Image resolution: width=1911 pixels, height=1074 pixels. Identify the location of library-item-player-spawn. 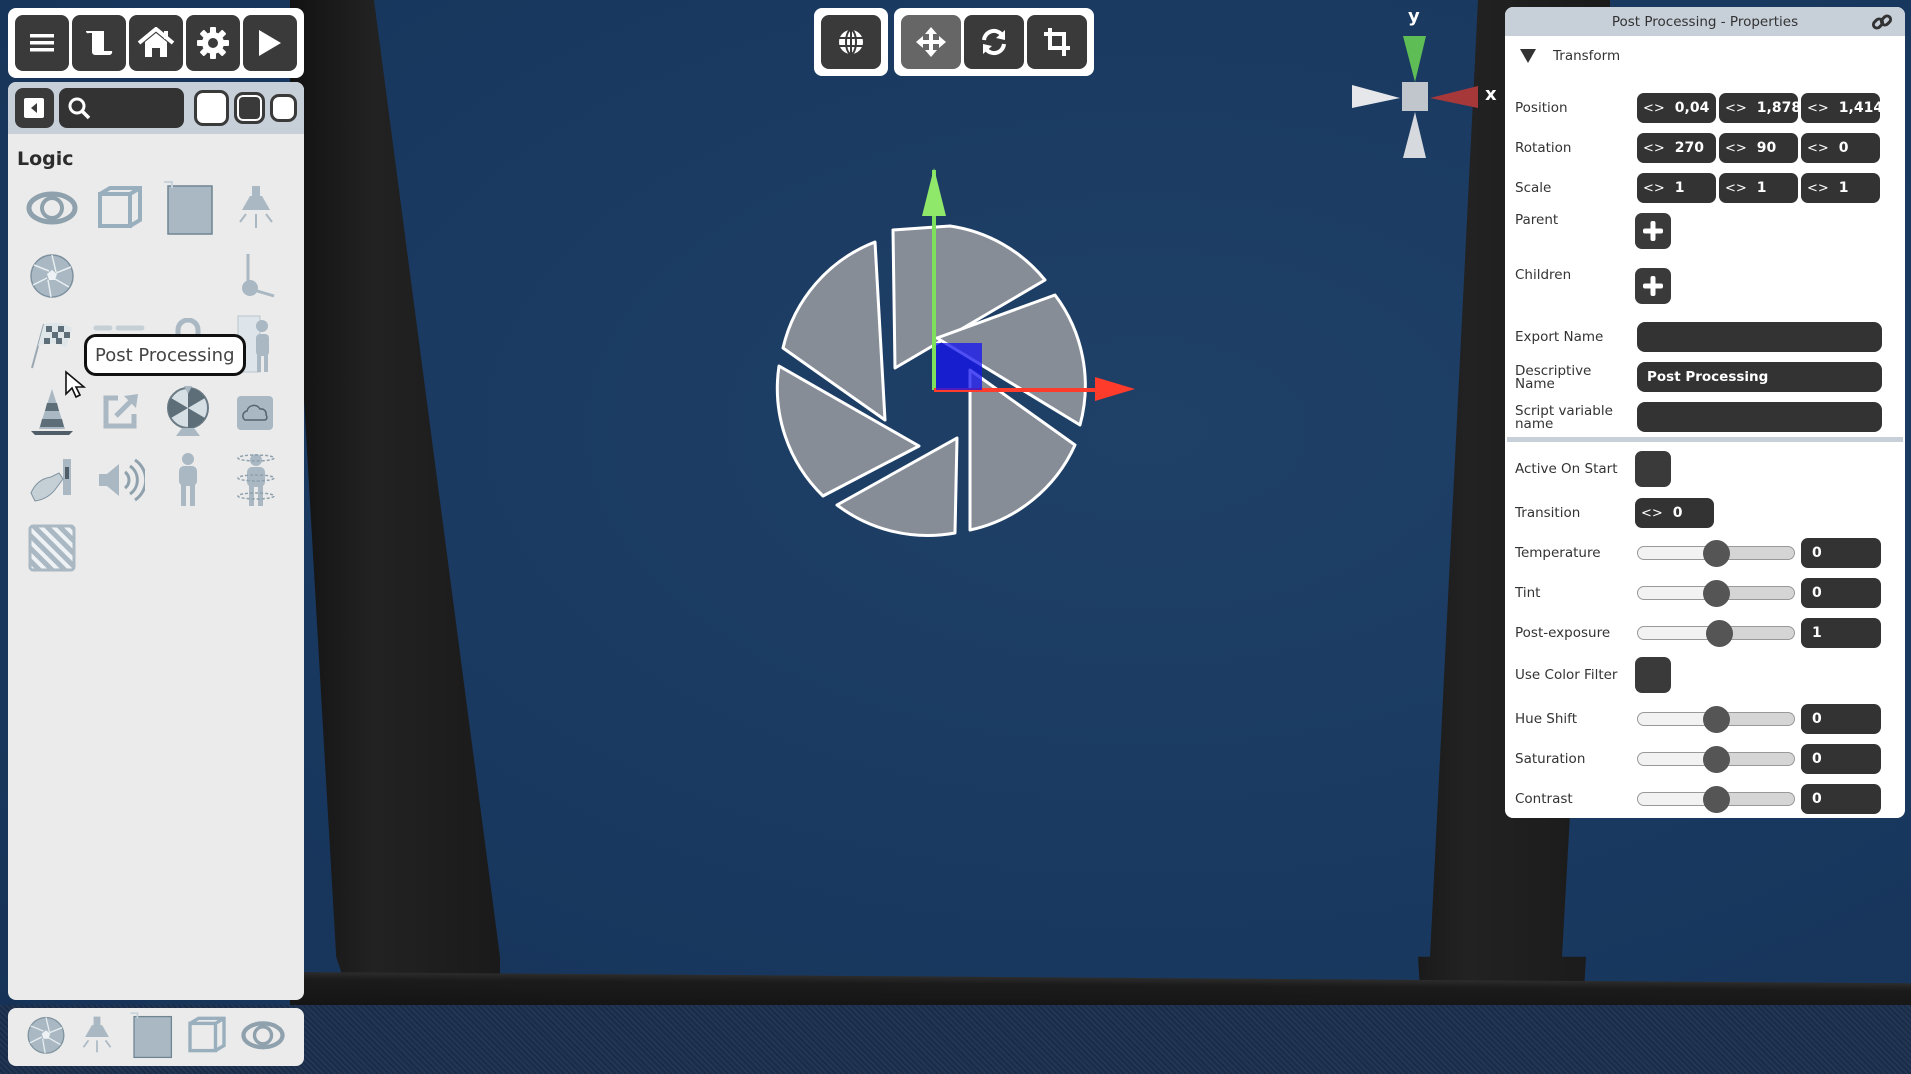
(256, 482).